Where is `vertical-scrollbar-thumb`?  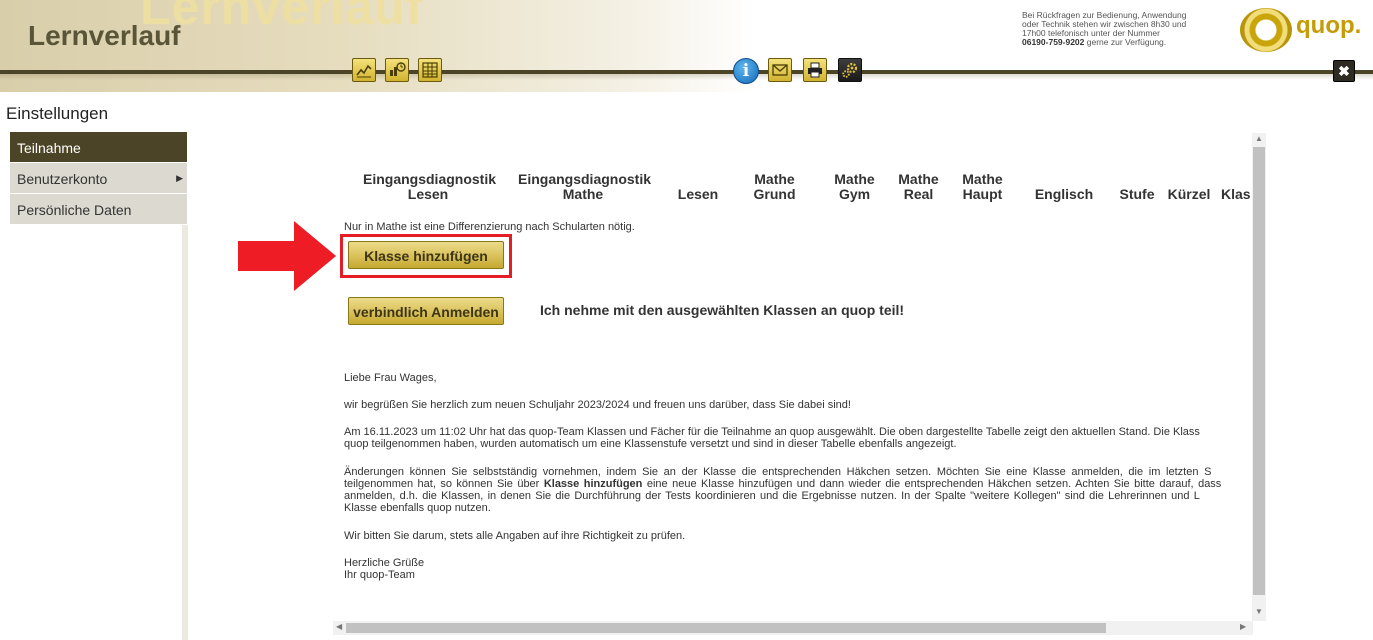
vertical-scrollbar-thumb is located at coordinates (1259, 371).